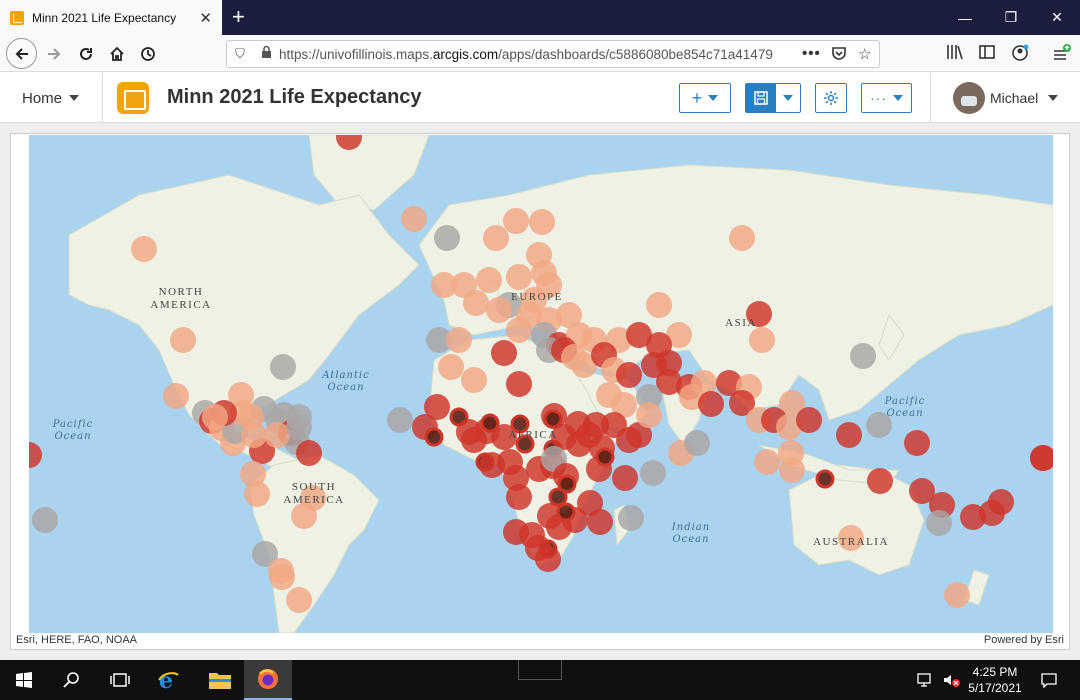  What do you see at coordinates (831, 98) in the screenshot?
I see `settings-button` at bounding box center [831, 98].